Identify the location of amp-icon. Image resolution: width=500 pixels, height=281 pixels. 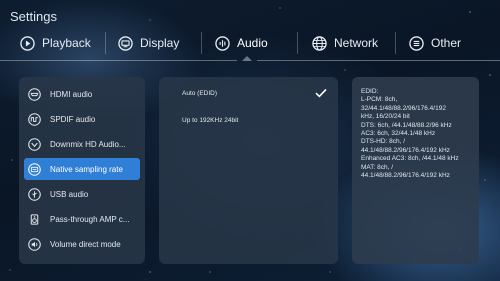
(34, 219).